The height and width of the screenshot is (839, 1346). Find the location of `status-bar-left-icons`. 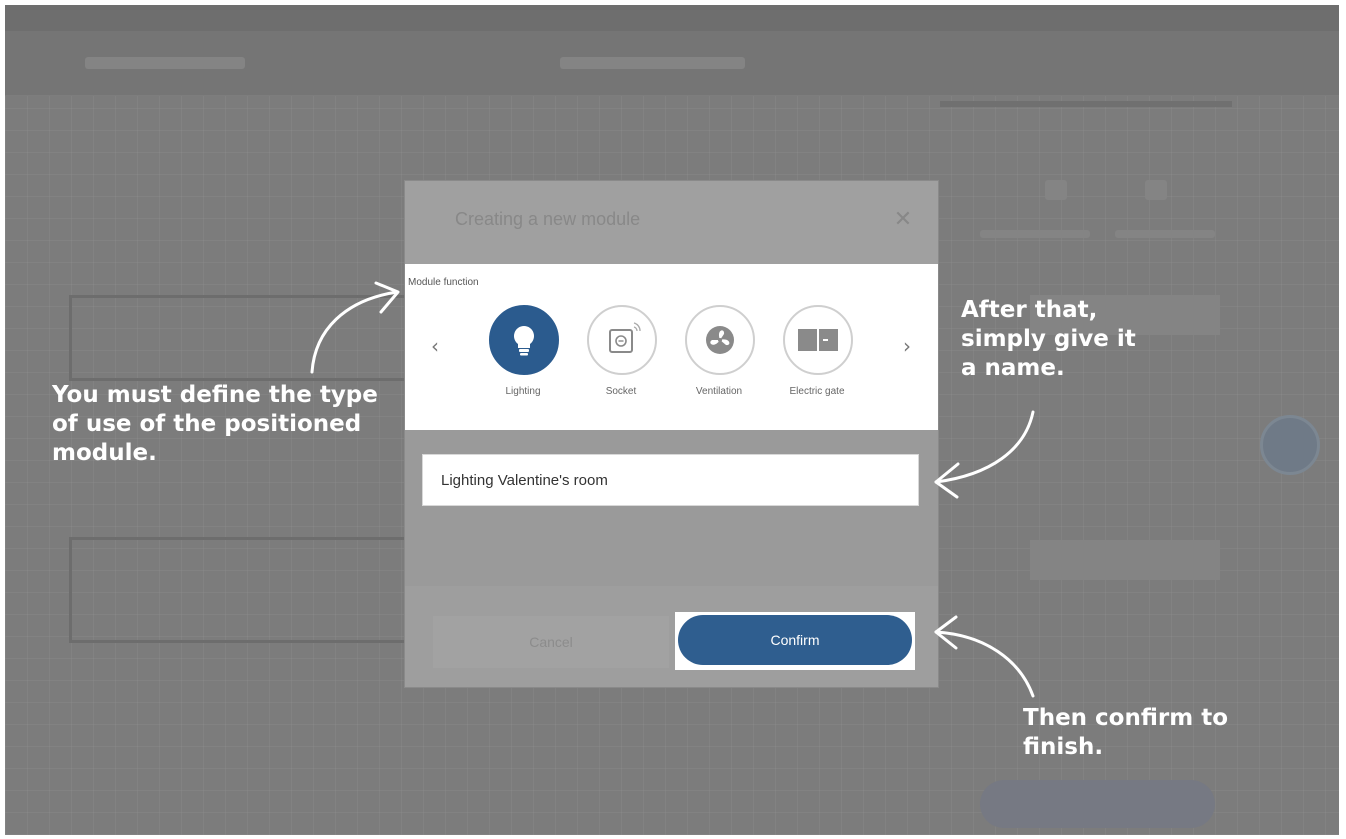

status-bar-left-icons is located at coordinates (28, 17).